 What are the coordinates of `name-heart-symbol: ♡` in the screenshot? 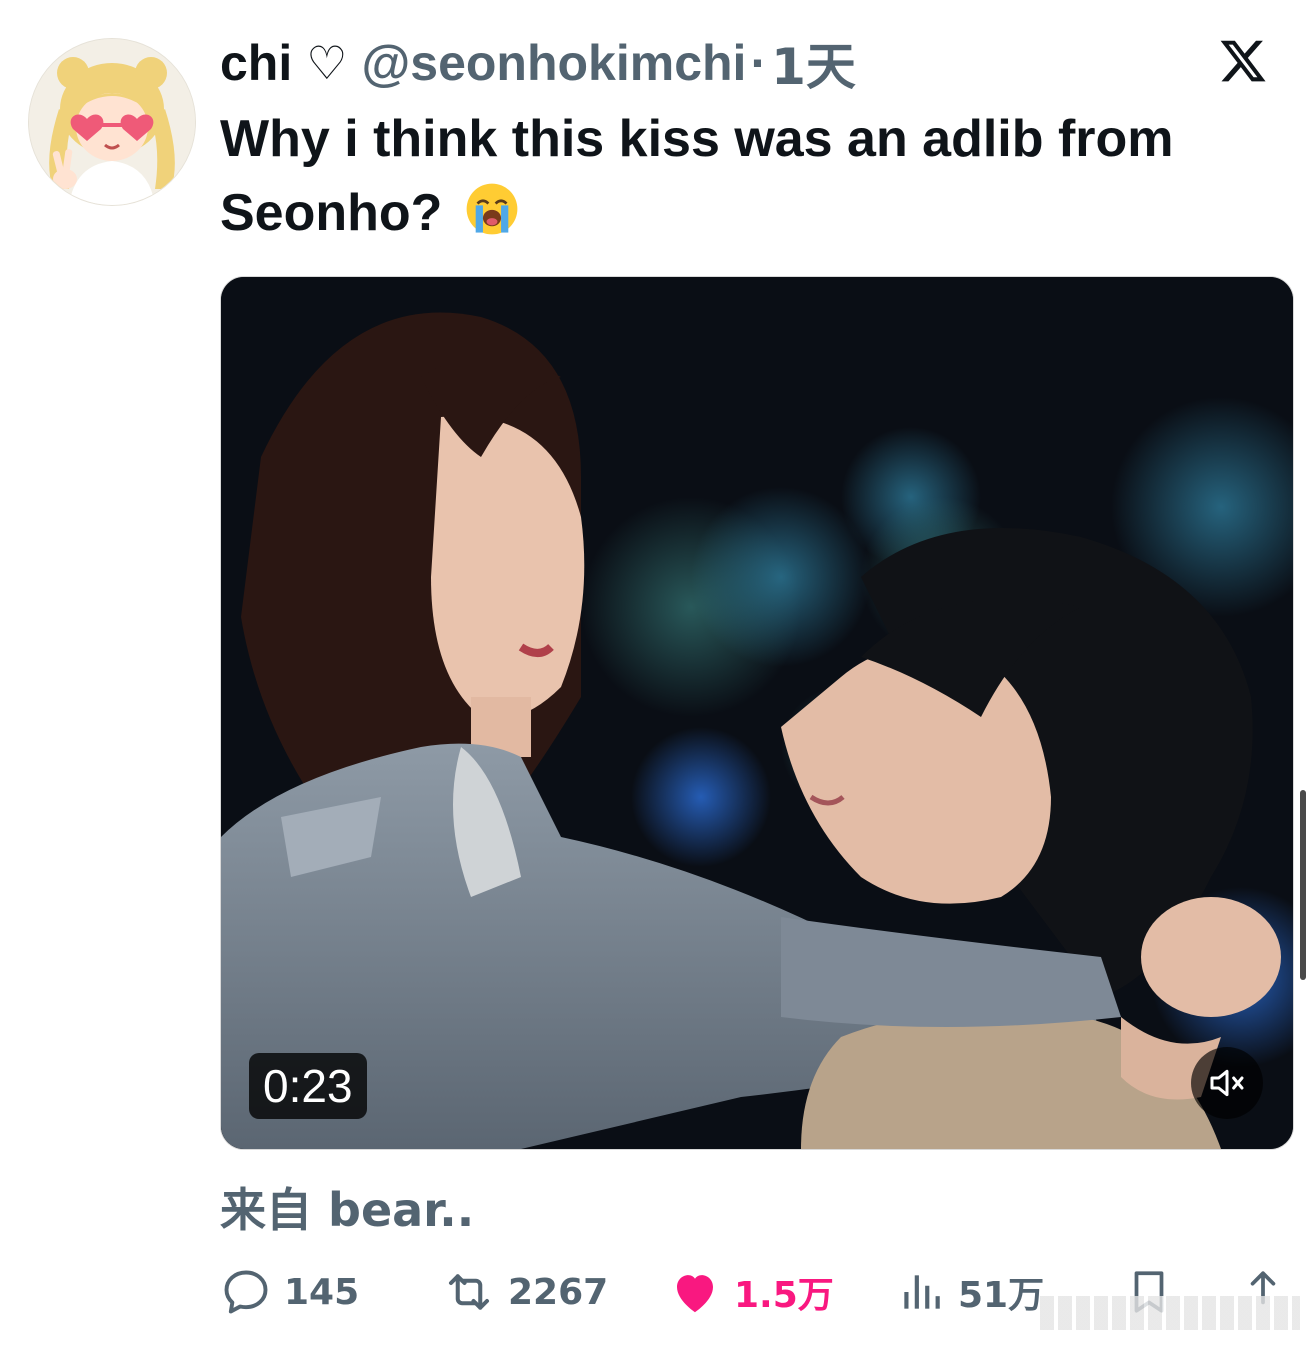 It's located at (327, 63).